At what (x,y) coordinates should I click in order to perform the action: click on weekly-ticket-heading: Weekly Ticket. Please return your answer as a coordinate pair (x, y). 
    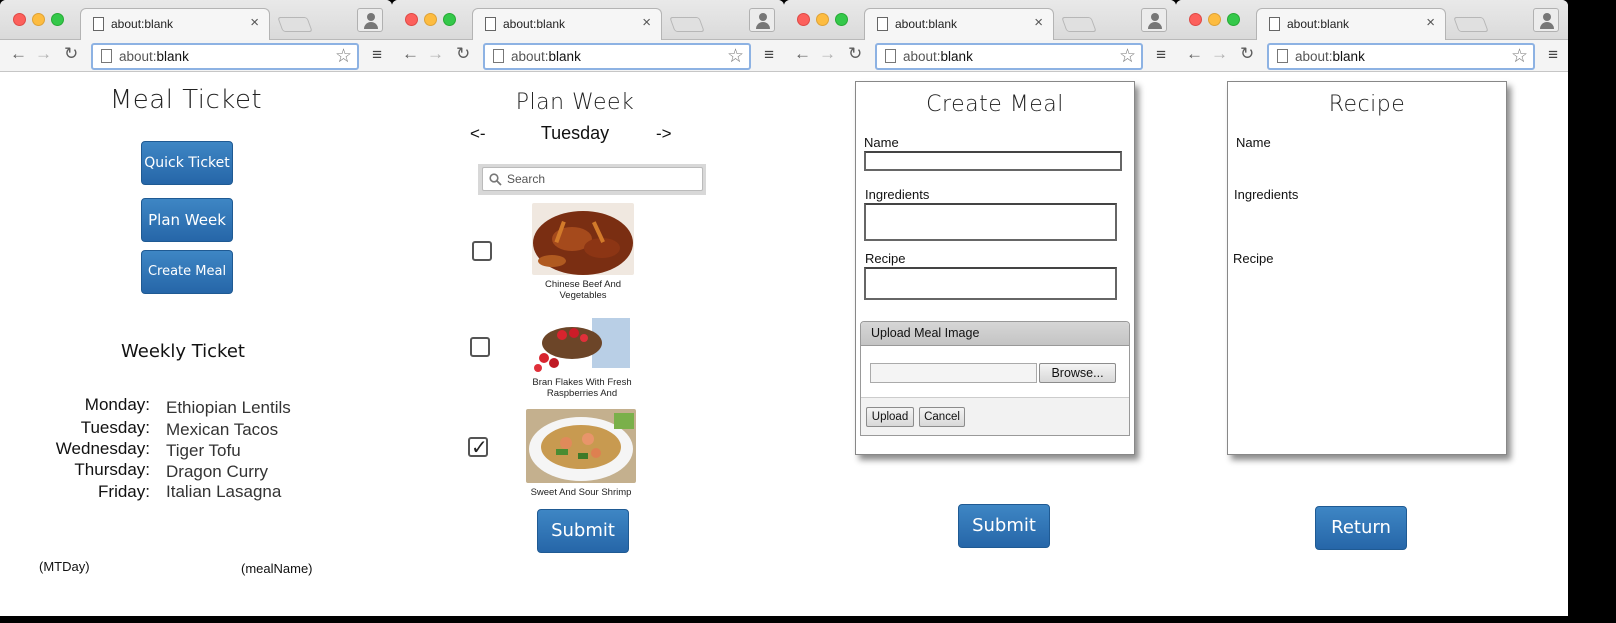
    Looking at the image, I should click on (183, 351).